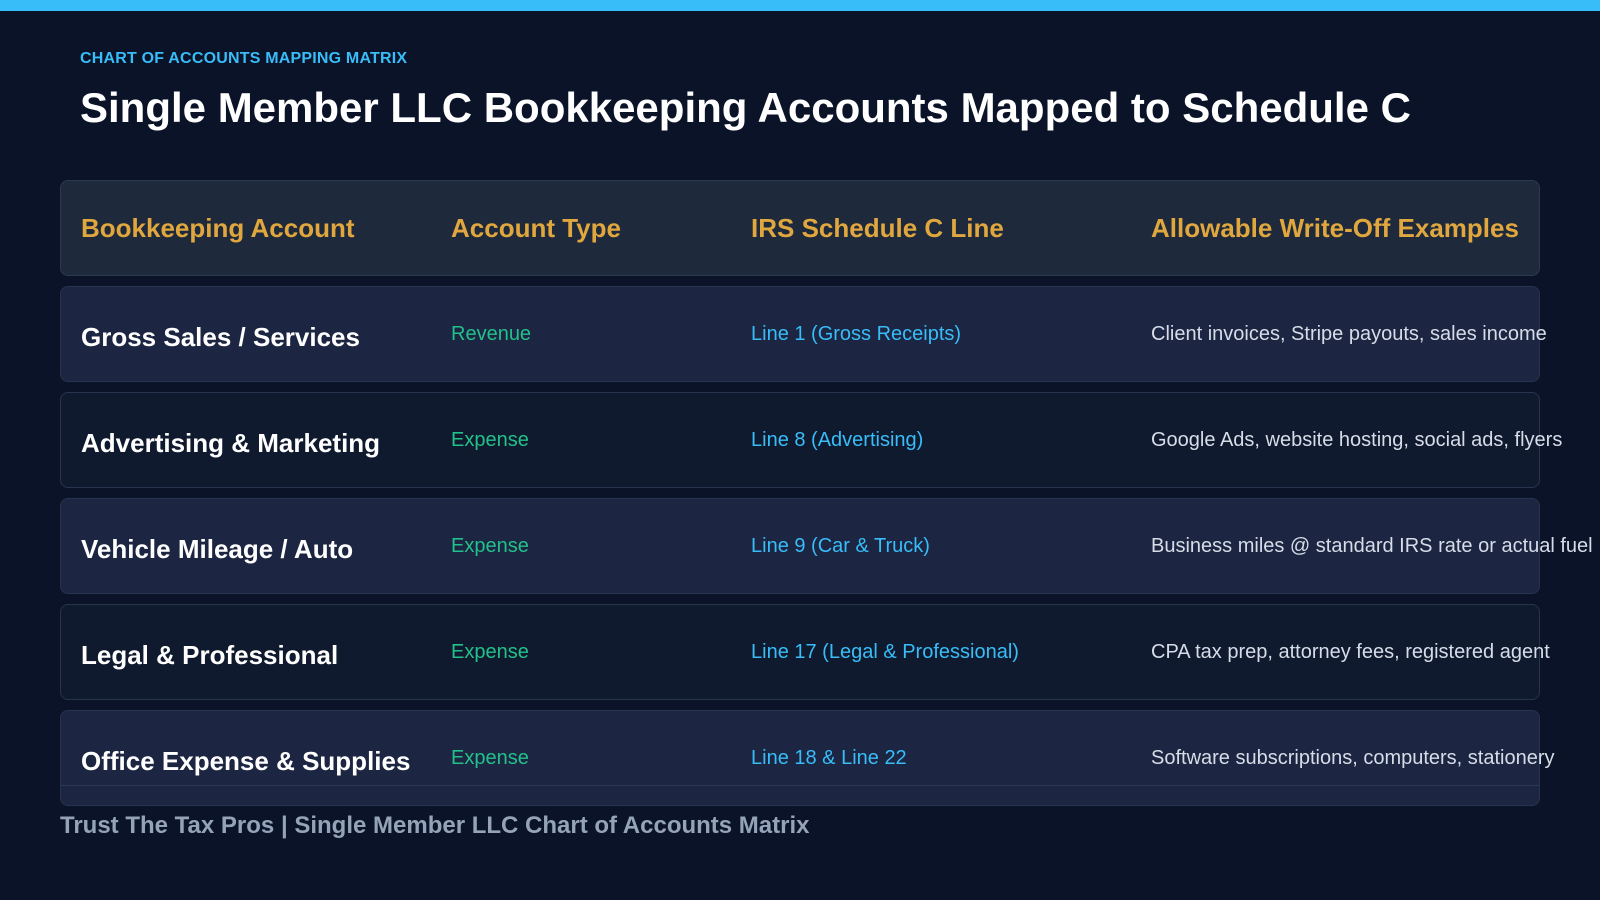 This screenshot has width=1600, height=900. What do you see at coordinates (840, 546) in the screenshot?
I see `schedule-c-line: Line 9 (Car & Truck)` at bounding box center [840, 546].